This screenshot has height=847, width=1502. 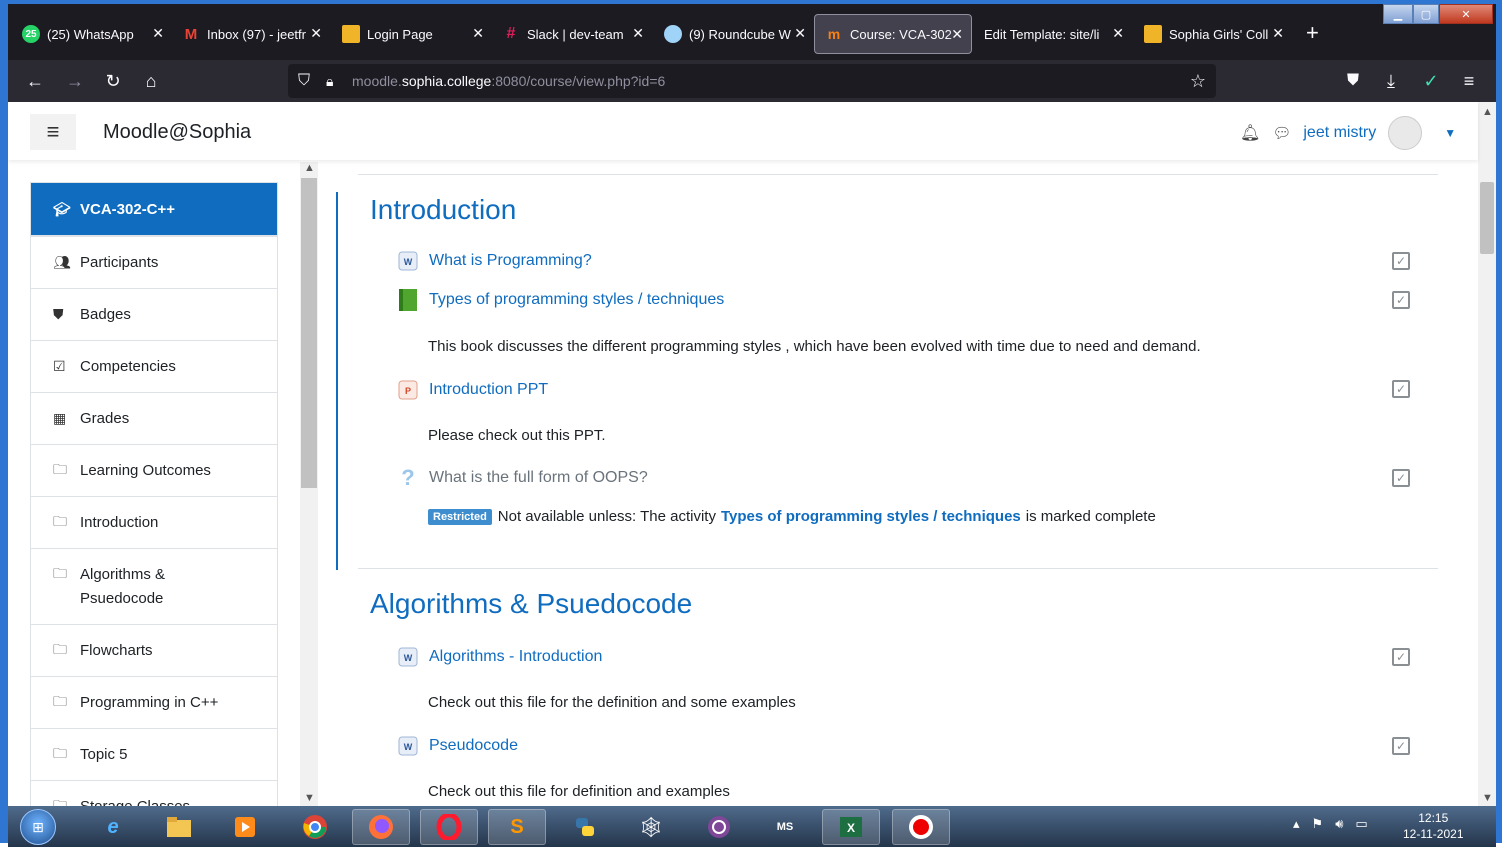 What do you see at coordinates (734, 34) in the screenshot?
I see `tab-roundcube: (9) Roundcube W ✕` at bounding box center [734, 34].